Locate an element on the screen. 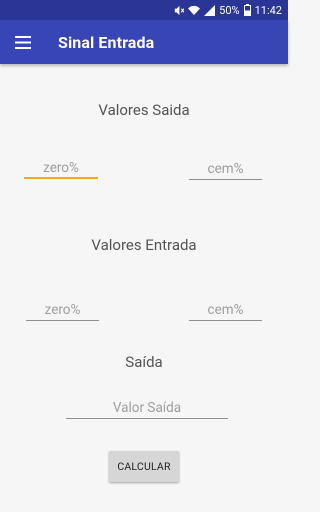 The width and height of the screenshot is (320, 512). signal-icon is located at coordinates (210, 10).